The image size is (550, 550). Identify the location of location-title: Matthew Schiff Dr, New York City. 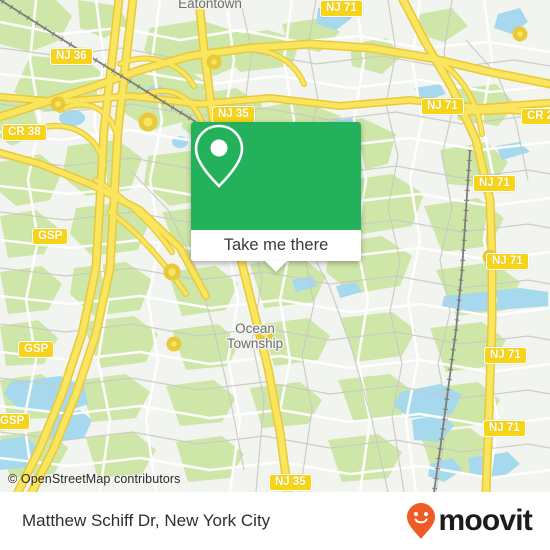
(146, 520).